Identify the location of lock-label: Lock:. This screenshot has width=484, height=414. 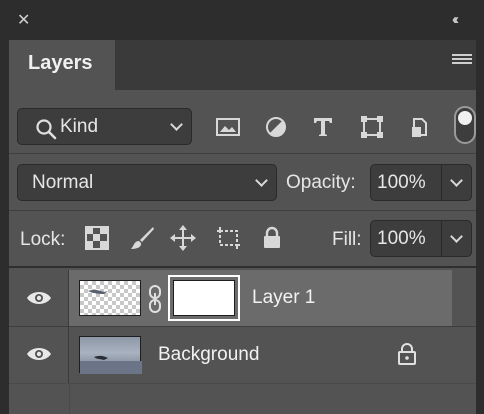
(43, 239).